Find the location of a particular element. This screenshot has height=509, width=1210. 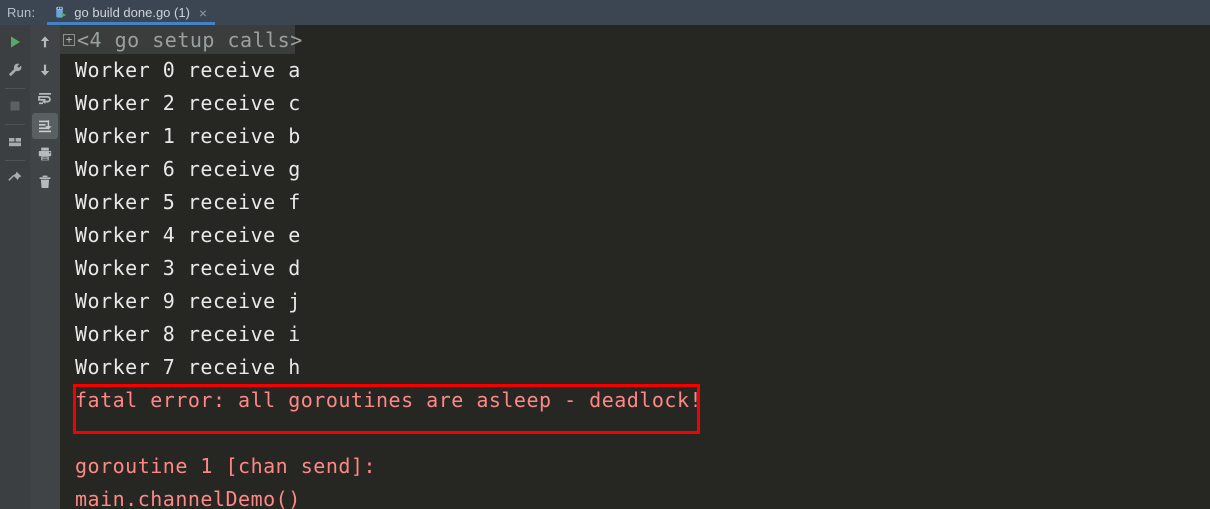

run-window-header: Run: go build done.go (1) × is located at coordinates (605, 12).